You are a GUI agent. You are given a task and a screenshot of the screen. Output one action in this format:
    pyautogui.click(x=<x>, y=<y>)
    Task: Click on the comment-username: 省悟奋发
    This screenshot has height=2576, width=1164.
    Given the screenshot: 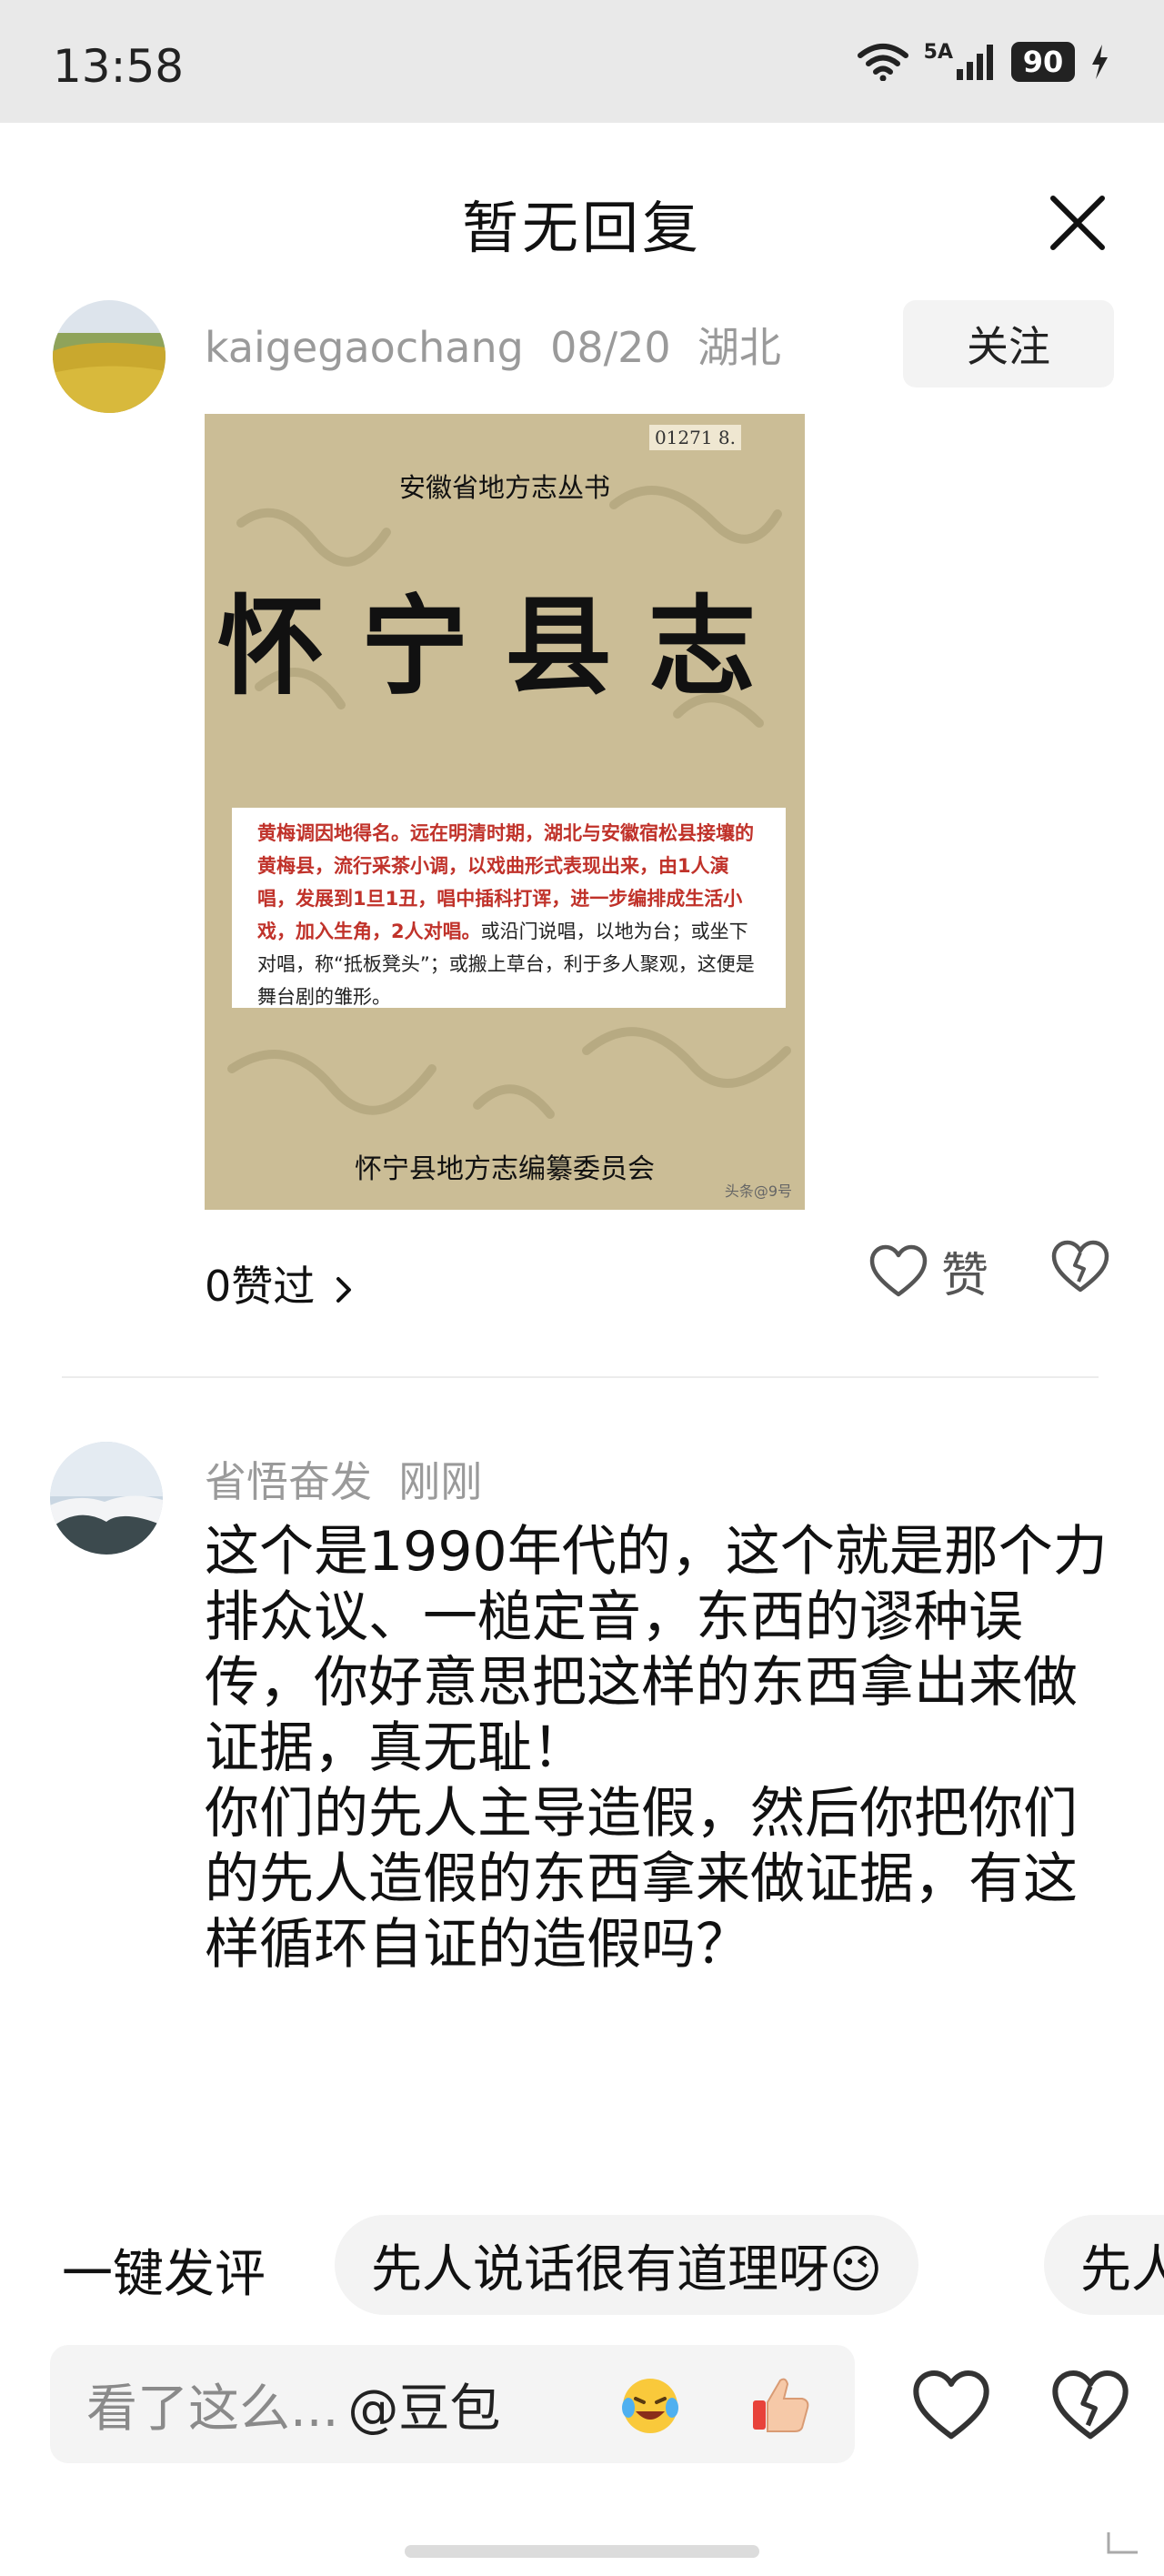 What is the action you would take?
    pyautogui.click(x=288, y=1481)
    